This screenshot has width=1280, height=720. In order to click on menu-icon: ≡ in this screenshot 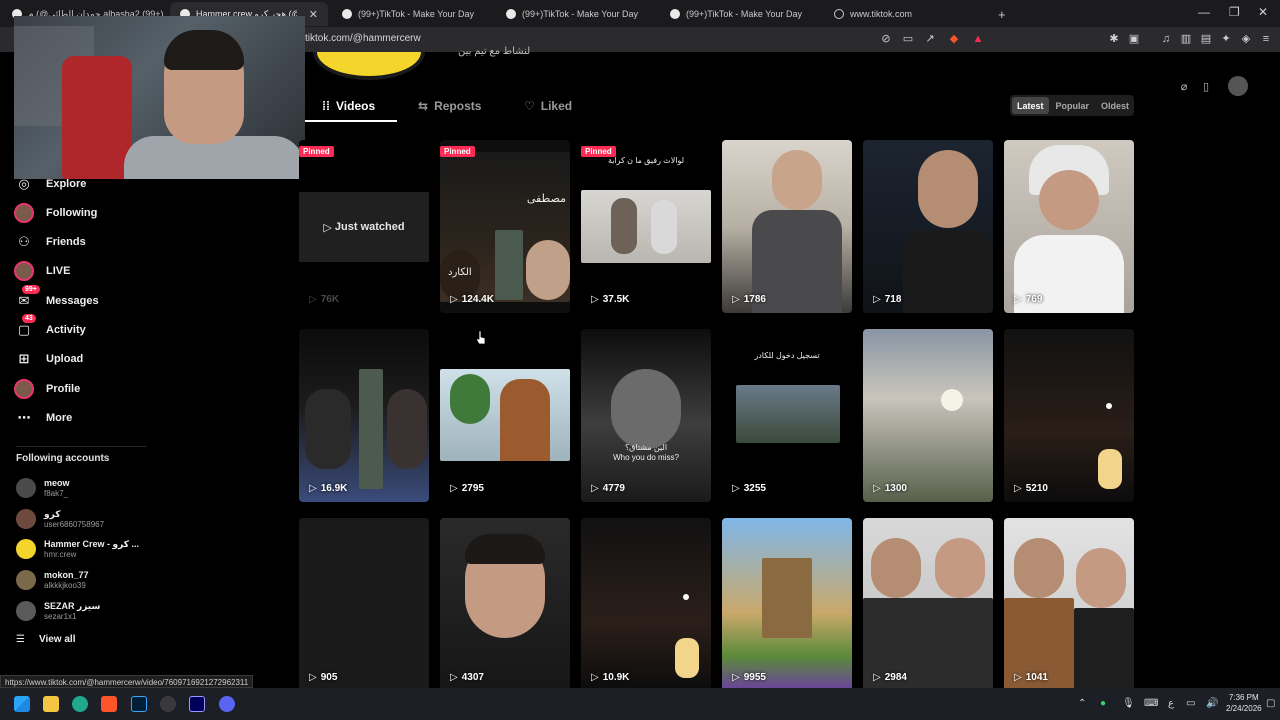, I will do `click(1266, 39)`.